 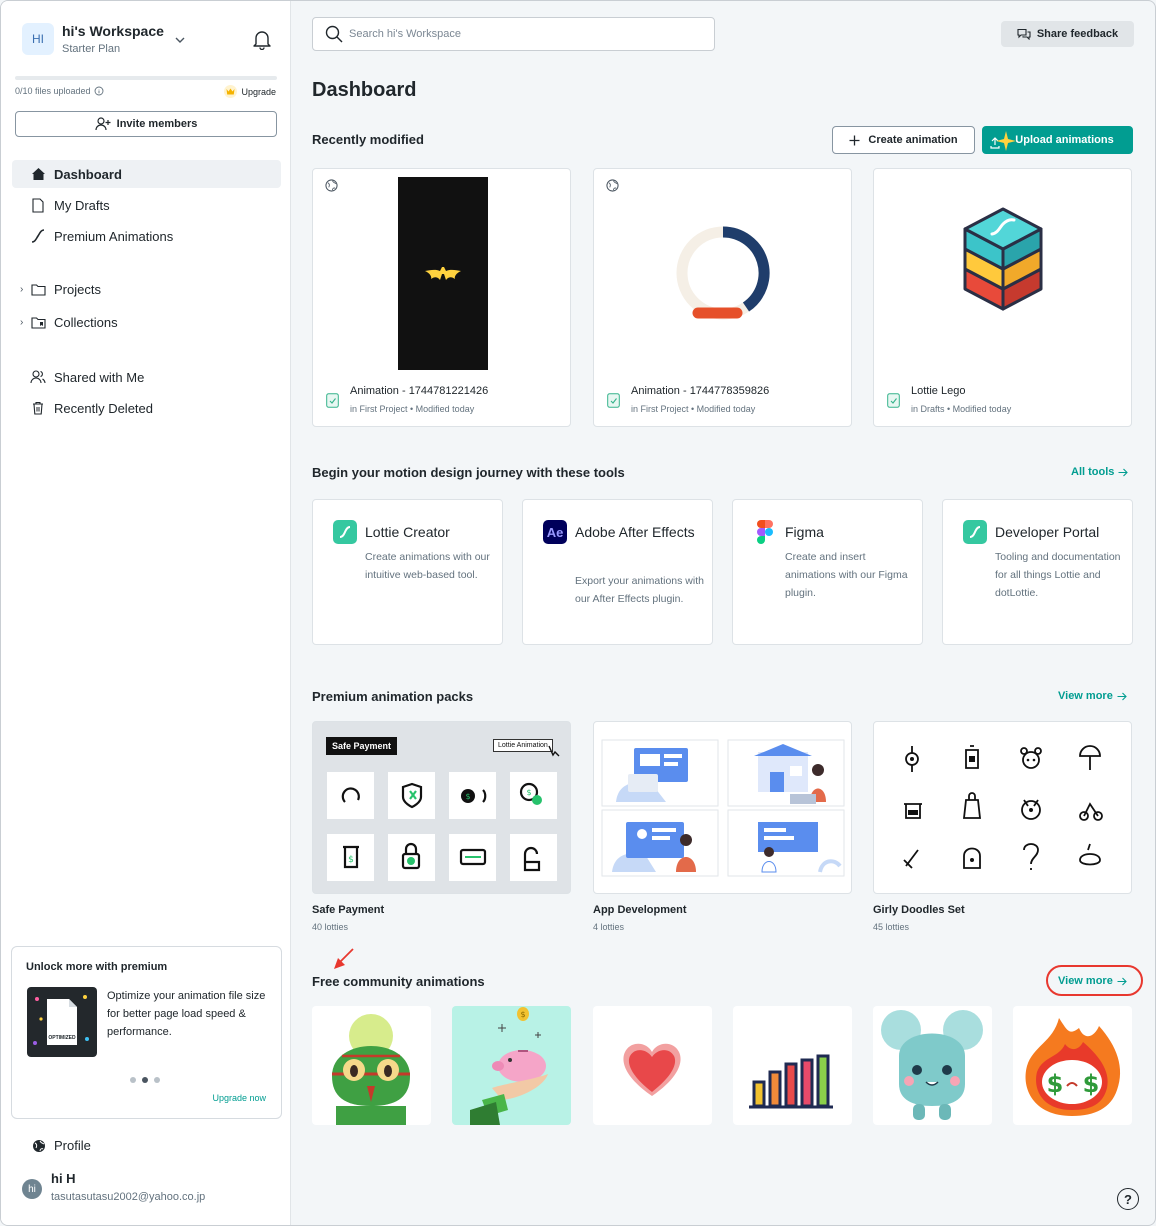 I want to click on carousel-dot-active, so click(x=145, y=1080).